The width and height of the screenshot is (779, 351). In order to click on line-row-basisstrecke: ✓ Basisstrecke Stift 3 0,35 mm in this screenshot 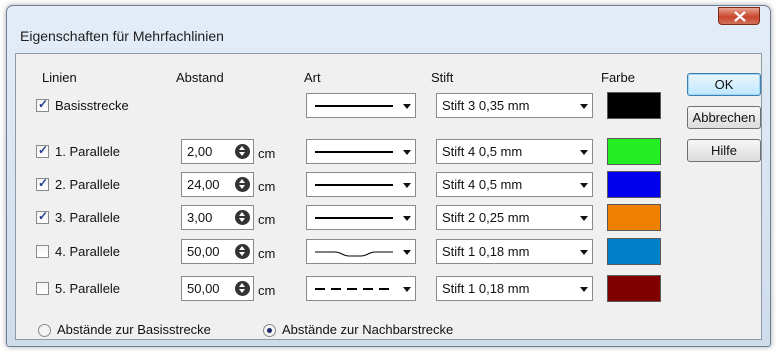, I will do `click(388, 107)`.